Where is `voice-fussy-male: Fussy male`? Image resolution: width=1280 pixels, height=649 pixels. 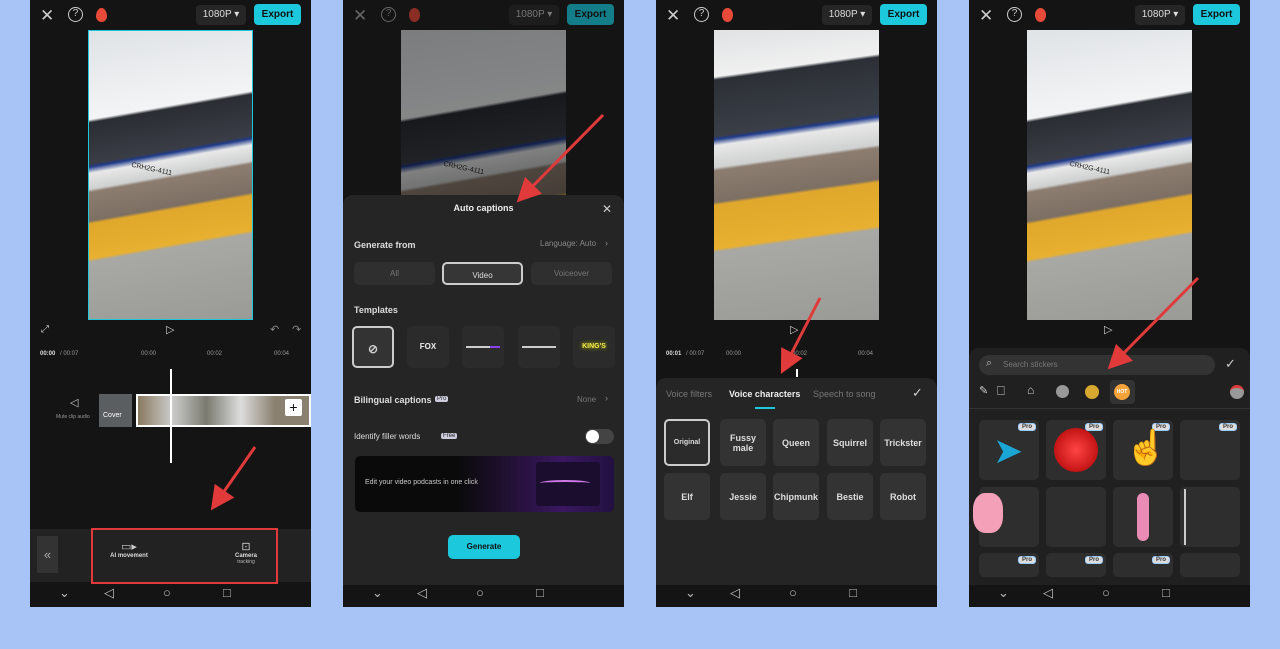 voice-fussy-male: Fussy male is located at coordinates (743, 442).